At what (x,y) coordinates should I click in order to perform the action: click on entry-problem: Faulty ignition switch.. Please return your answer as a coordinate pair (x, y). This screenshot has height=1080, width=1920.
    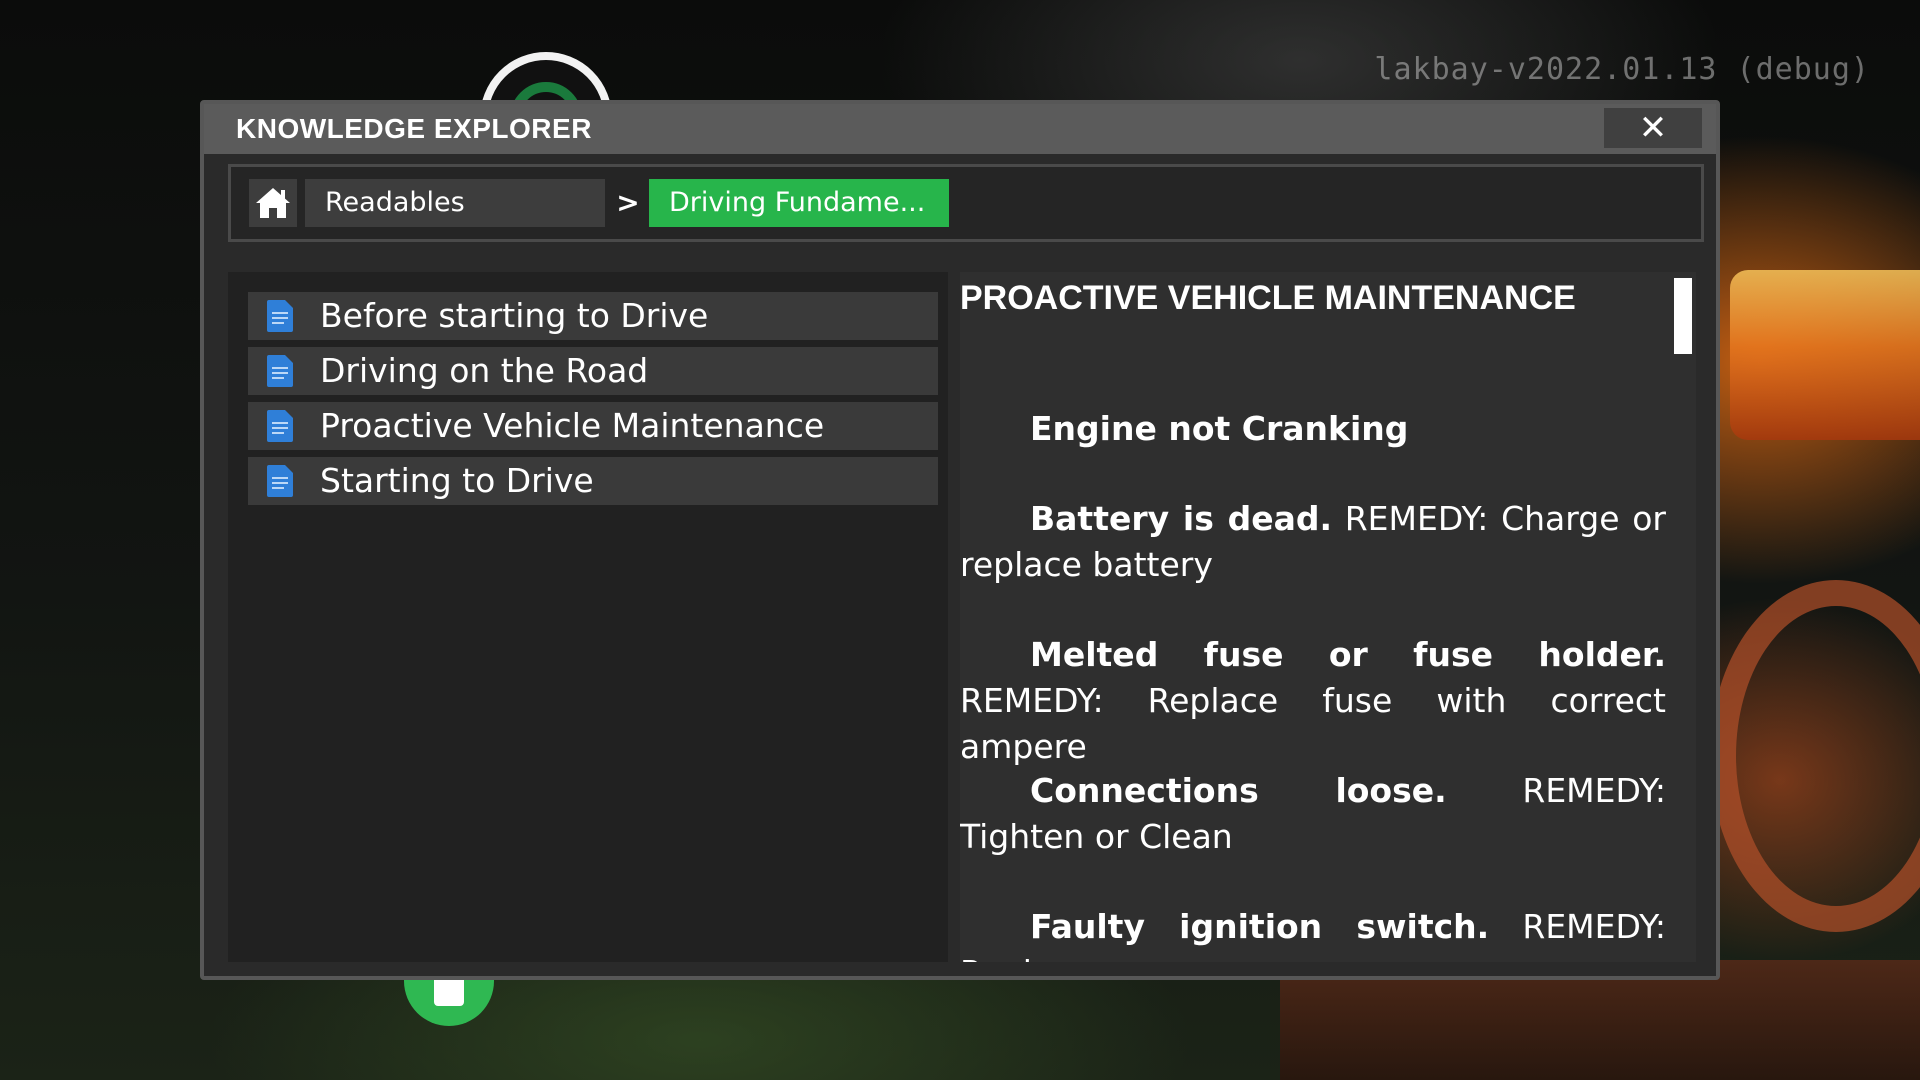
    Looking at the image, I should click on (1260, 926).